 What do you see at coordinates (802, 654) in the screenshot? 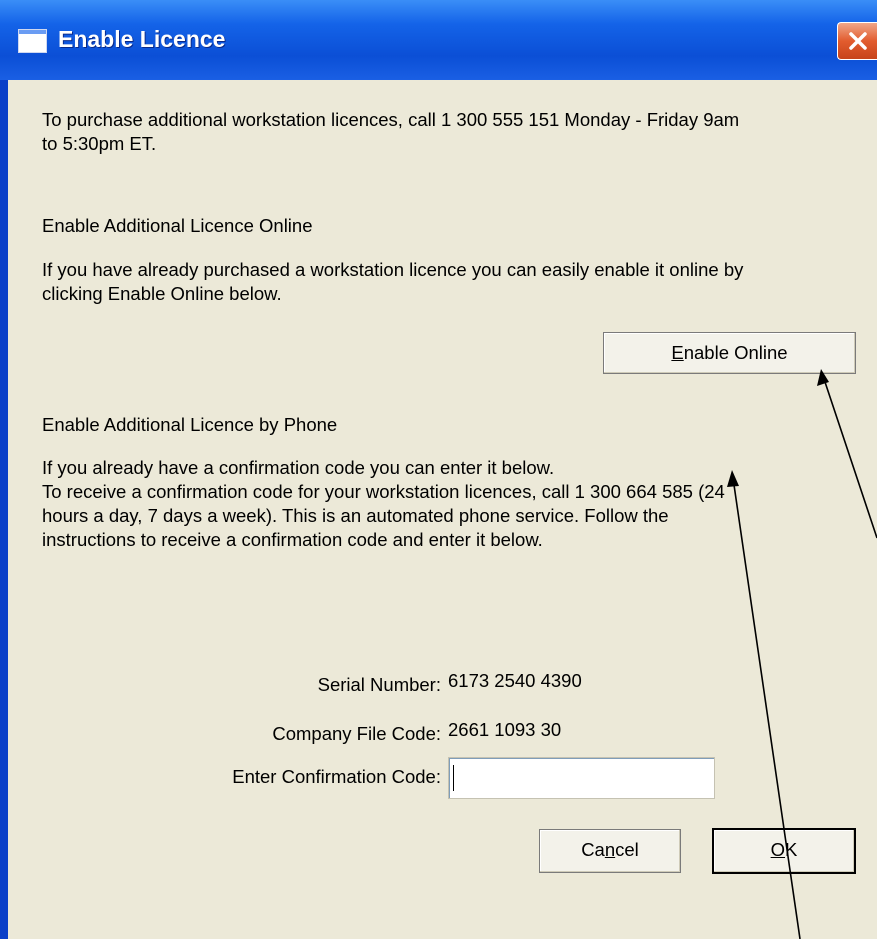
I see `annotation-arrows` at bounding box center [802, 654].